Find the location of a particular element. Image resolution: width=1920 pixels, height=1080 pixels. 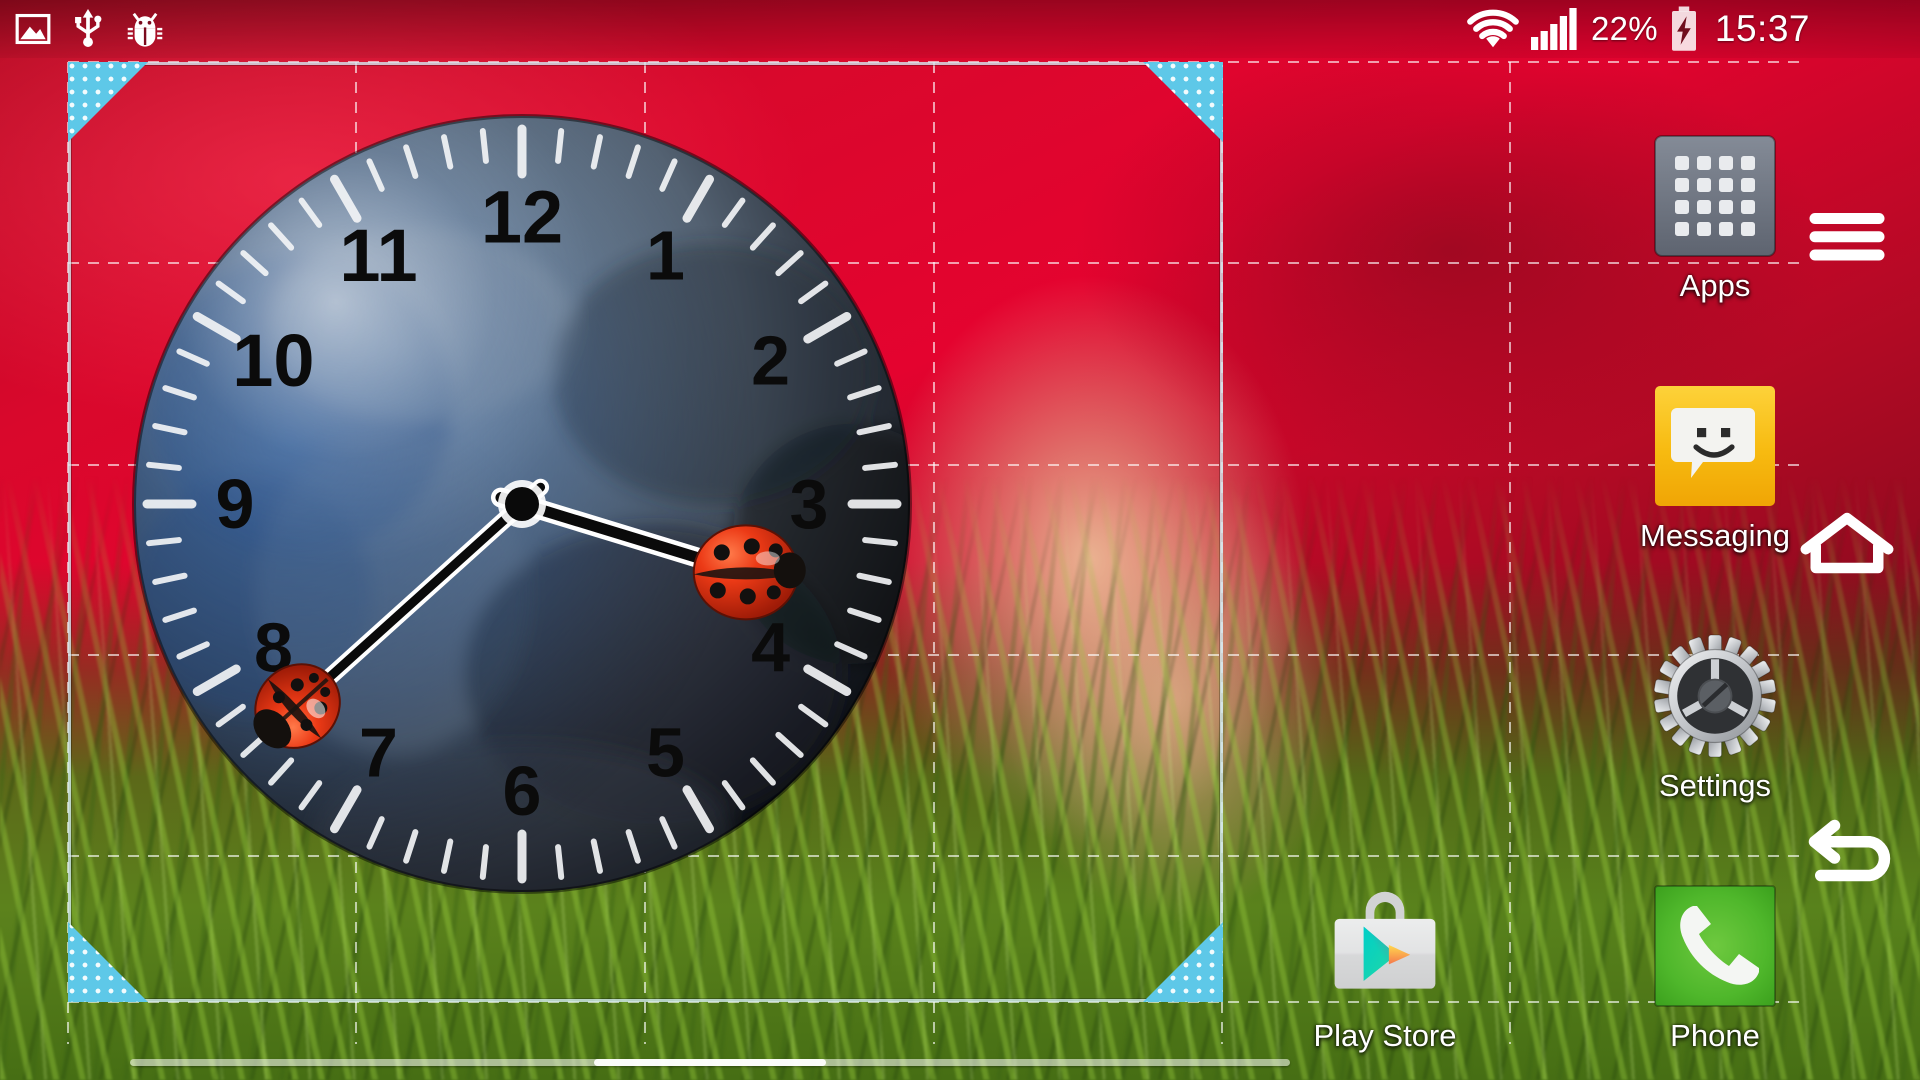

nav-menu-button is located at coordinates (1847, 233).